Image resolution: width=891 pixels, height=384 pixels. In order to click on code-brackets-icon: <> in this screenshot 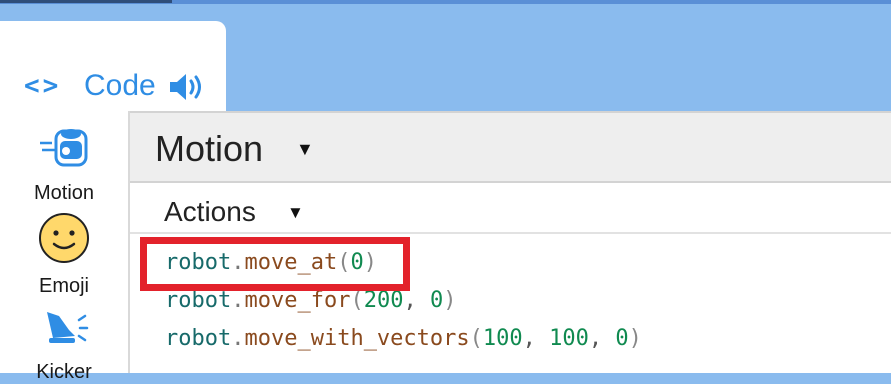, I will do `click(43, 86)`.